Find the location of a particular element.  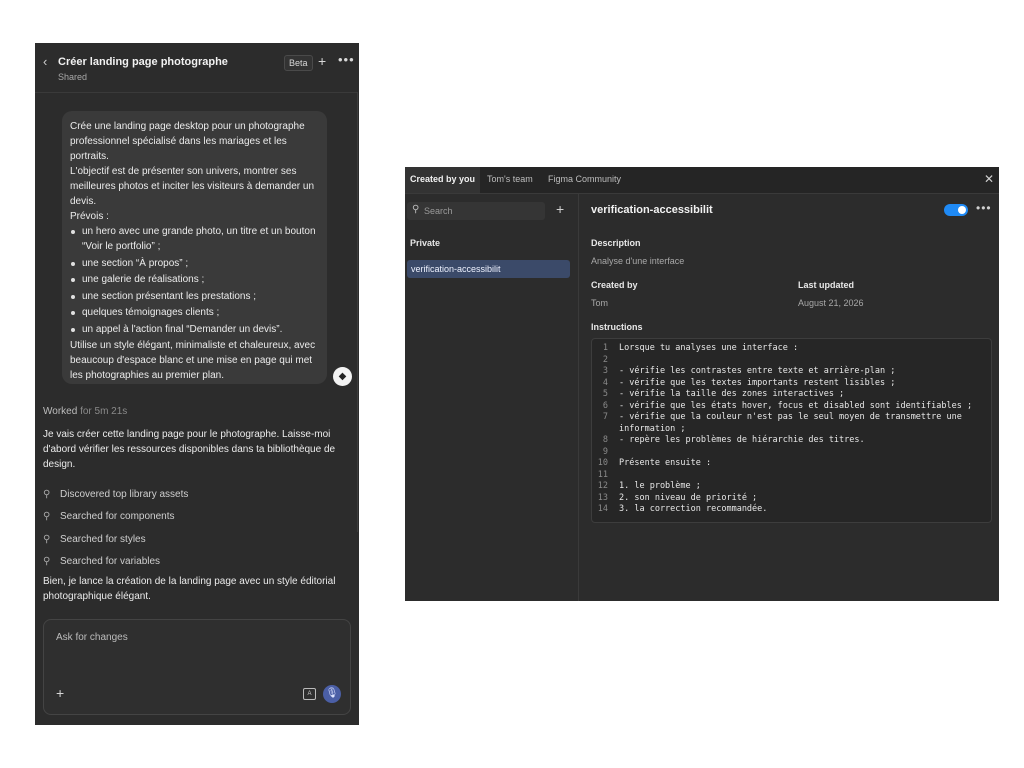

new-chat-plus-icon: + is located at coordinates (322, 61).